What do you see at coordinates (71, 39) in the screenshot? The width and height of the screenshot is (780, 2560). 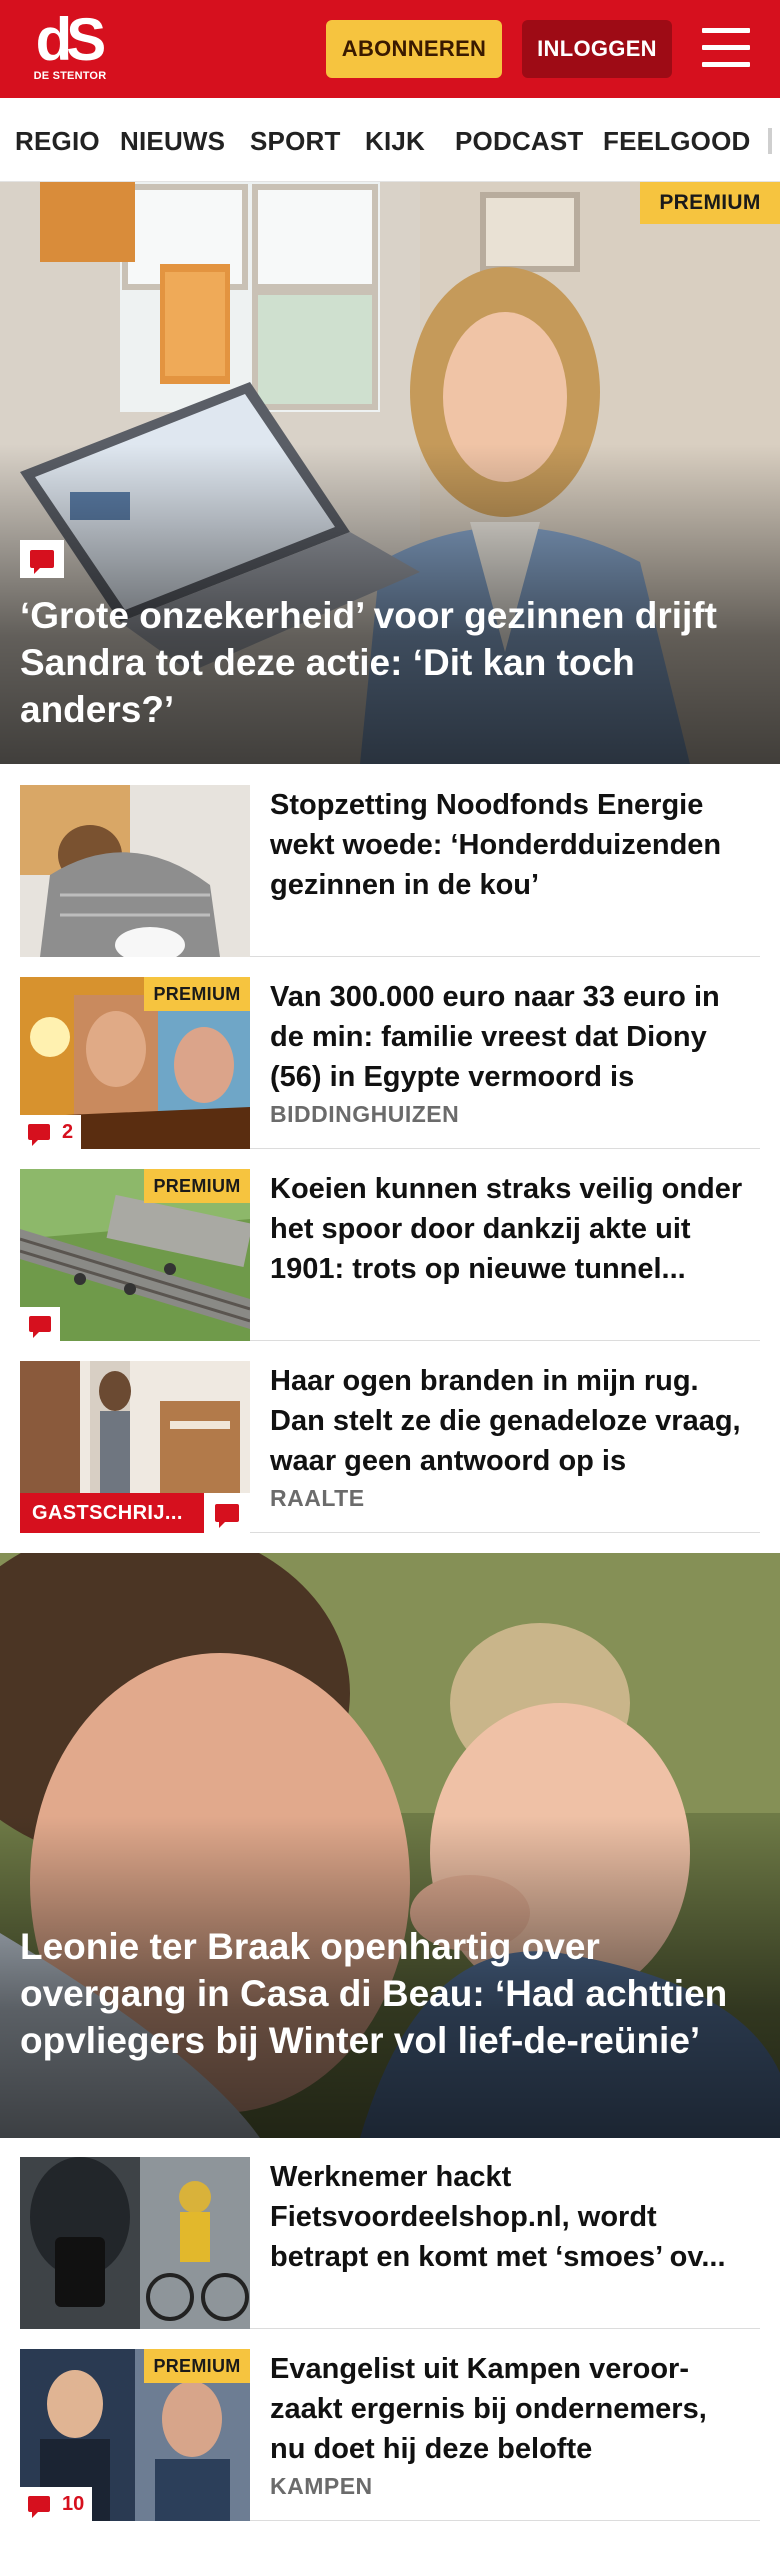 I see `logo-mark: dS` at bounding box center [71, 39].